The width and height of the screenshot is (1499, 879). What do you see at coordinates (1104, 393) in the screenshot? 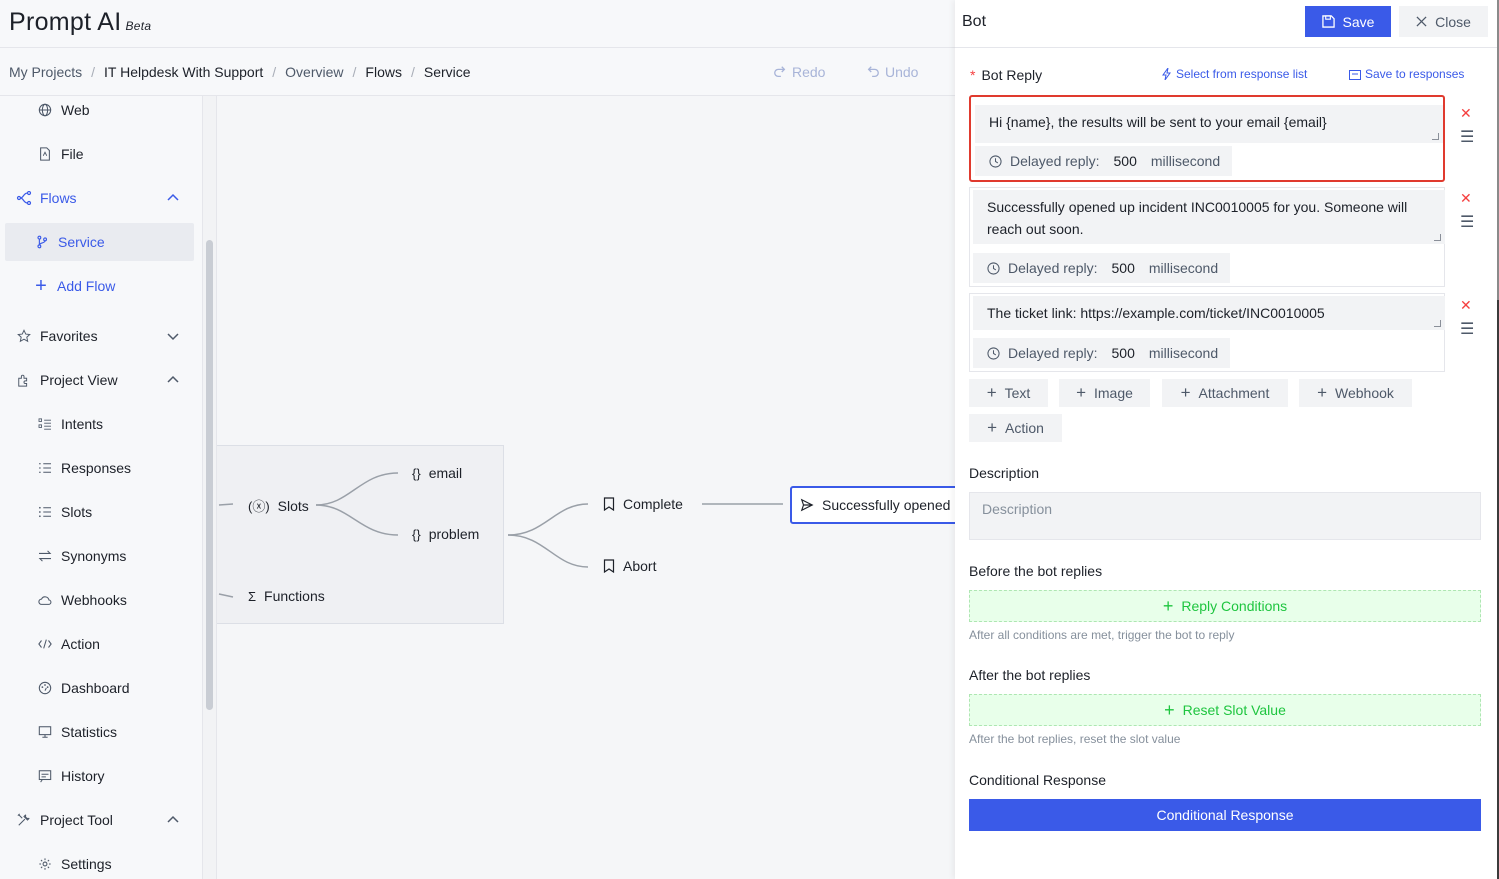
I see `add-image-button: + Image` at bounding box center [1104, 393].